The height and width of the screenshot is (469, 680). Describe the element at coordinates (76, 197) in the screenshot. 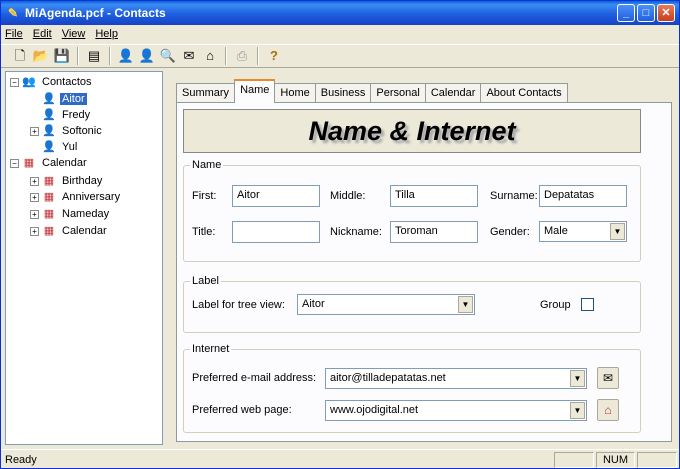

I see `tree-item-anniversary: + ▦ Anniversary` at that location.